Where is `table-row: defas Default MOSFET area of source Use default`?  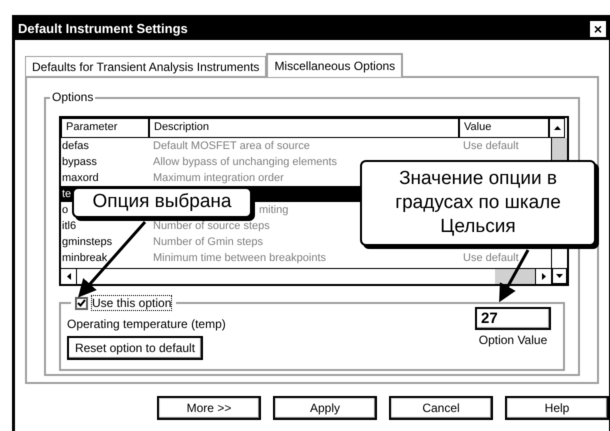
table-row: defas Default MOSFET area of source Use default is located at coordinates (306, 146).